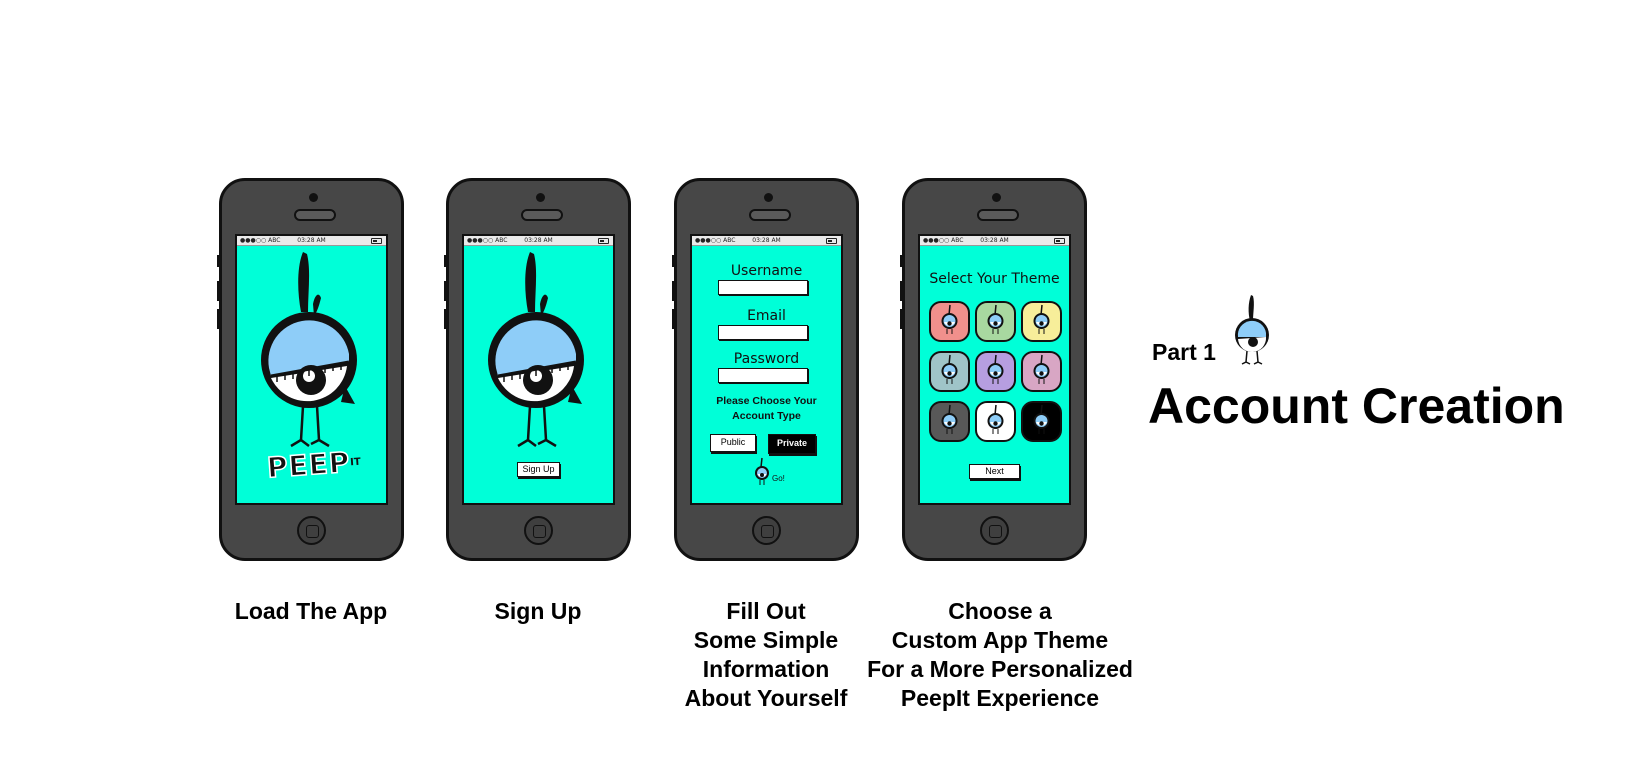 The height and width of the screenshot is (768, 1629). What do you see at coordinates (792, 444) in the screenshot?
I see `private-button: Private` at bounding box center [792, 444].